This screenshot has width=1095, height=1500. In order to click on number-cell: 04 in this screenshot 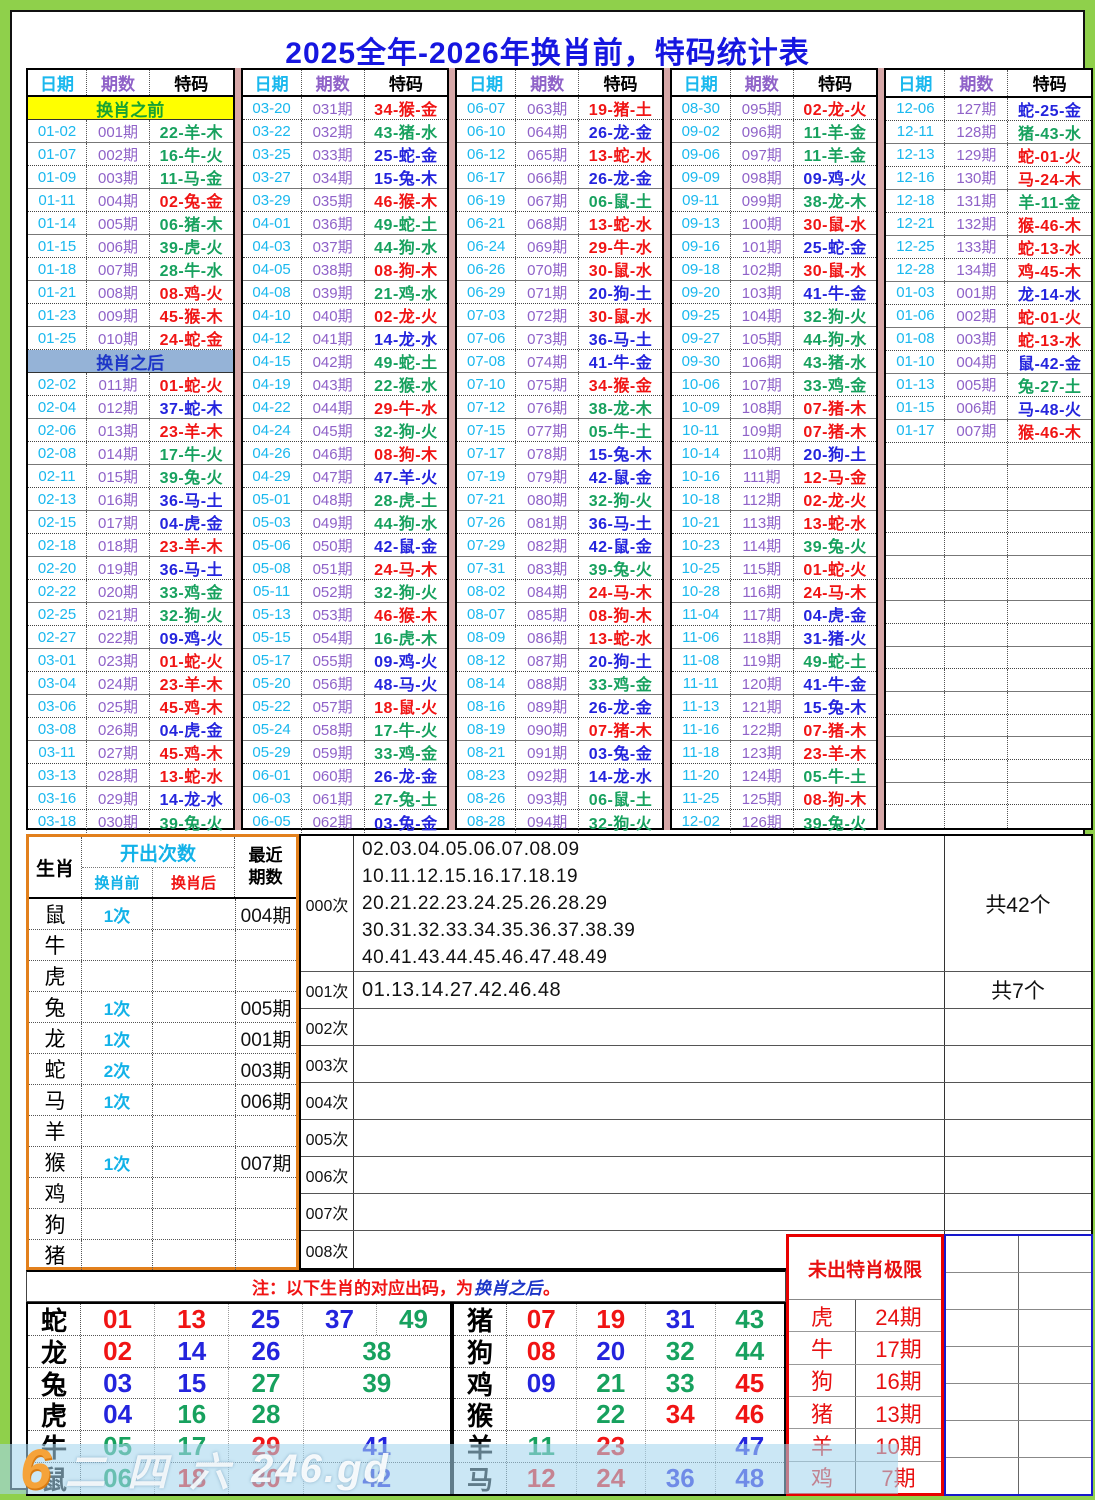, I will do `click(118, 1415)`.